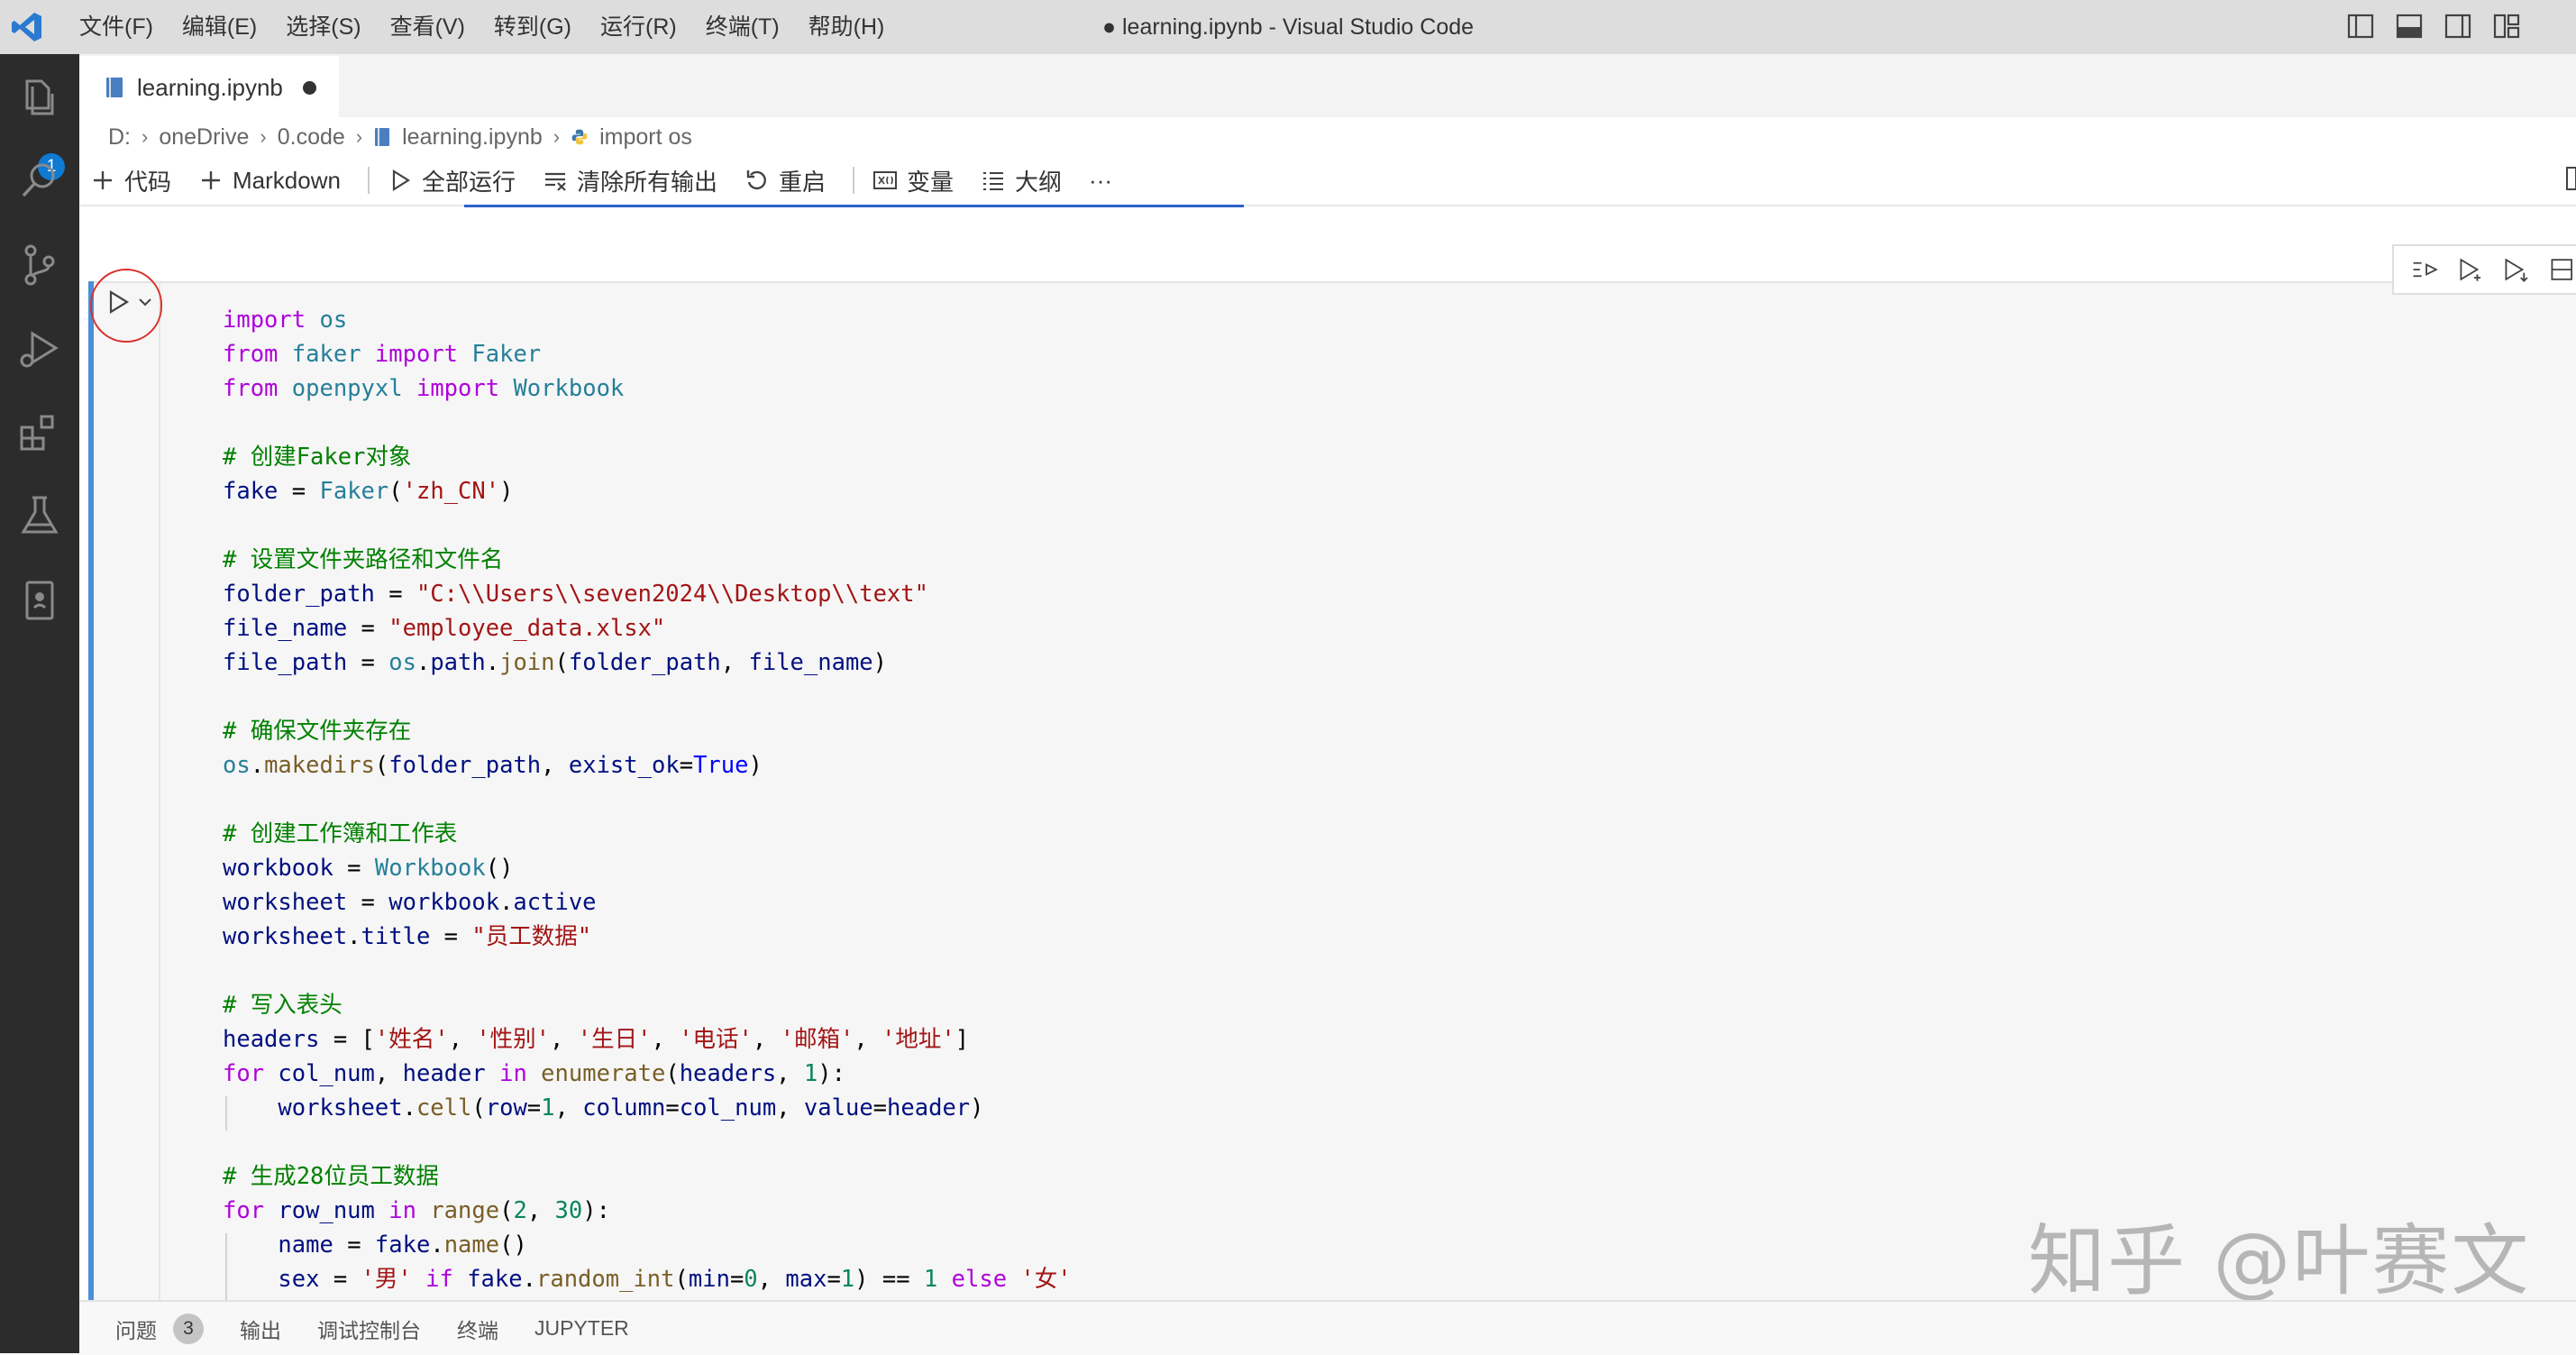 Image resolution: width=2576 pixels, height=1355 pixels. Describe the element at coordinates (918, 1039) in the screenshot. I see `code-token: '地址'` at that location.